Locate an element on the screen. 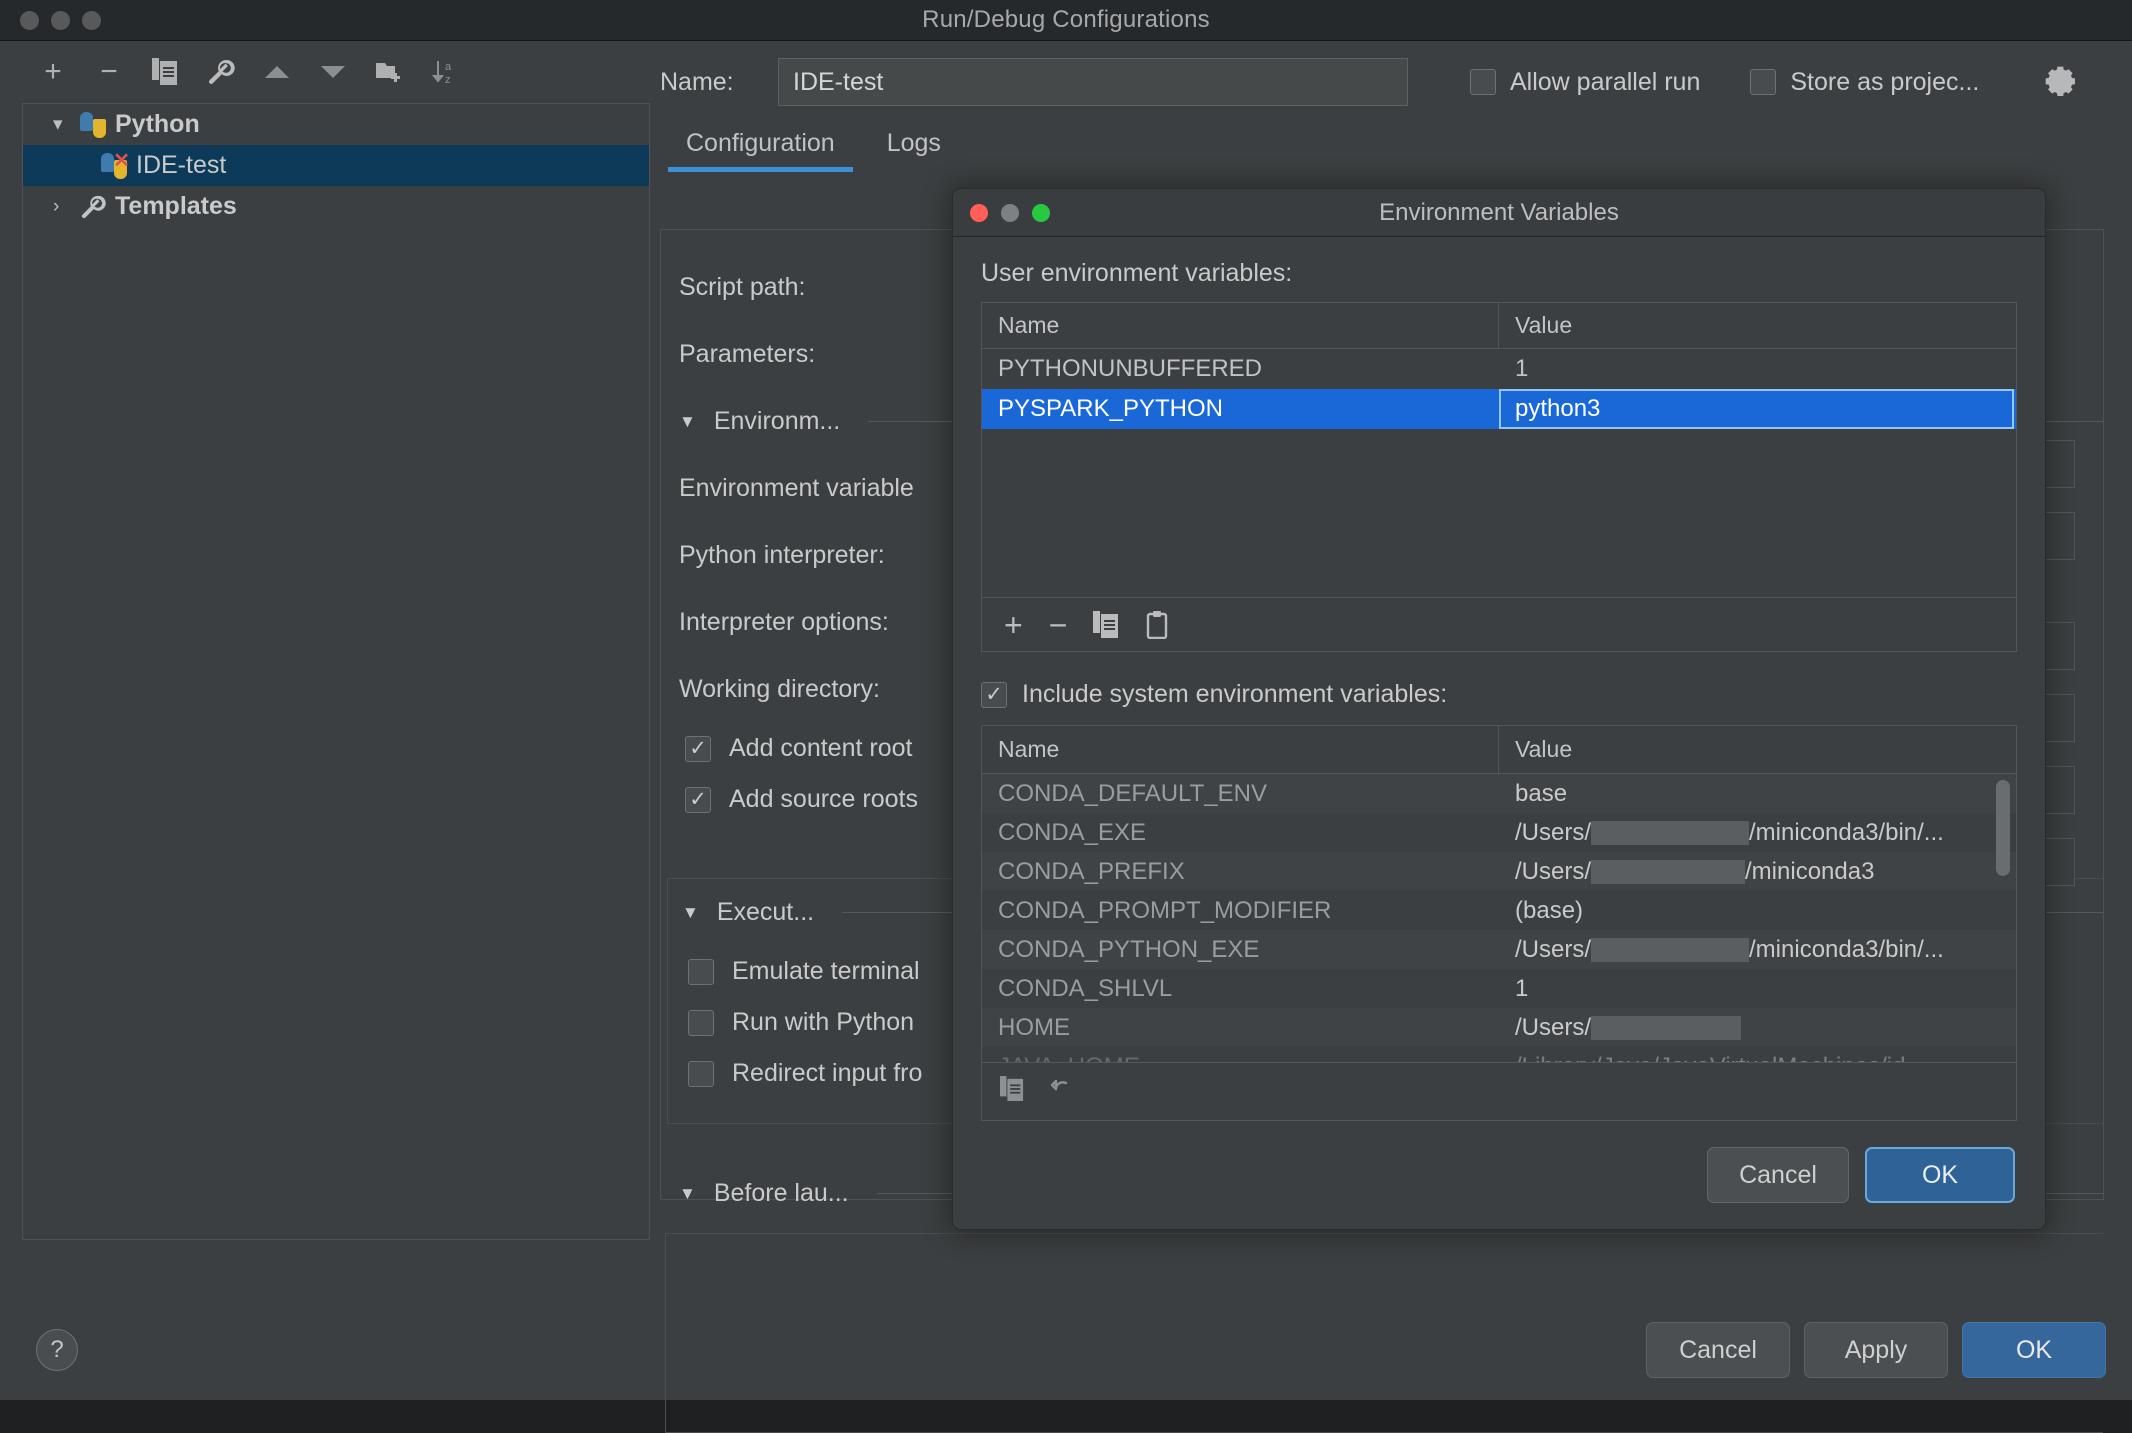  variable-name: CONDA_DEFAULT_ENV is located at coordinates (1240, 794).